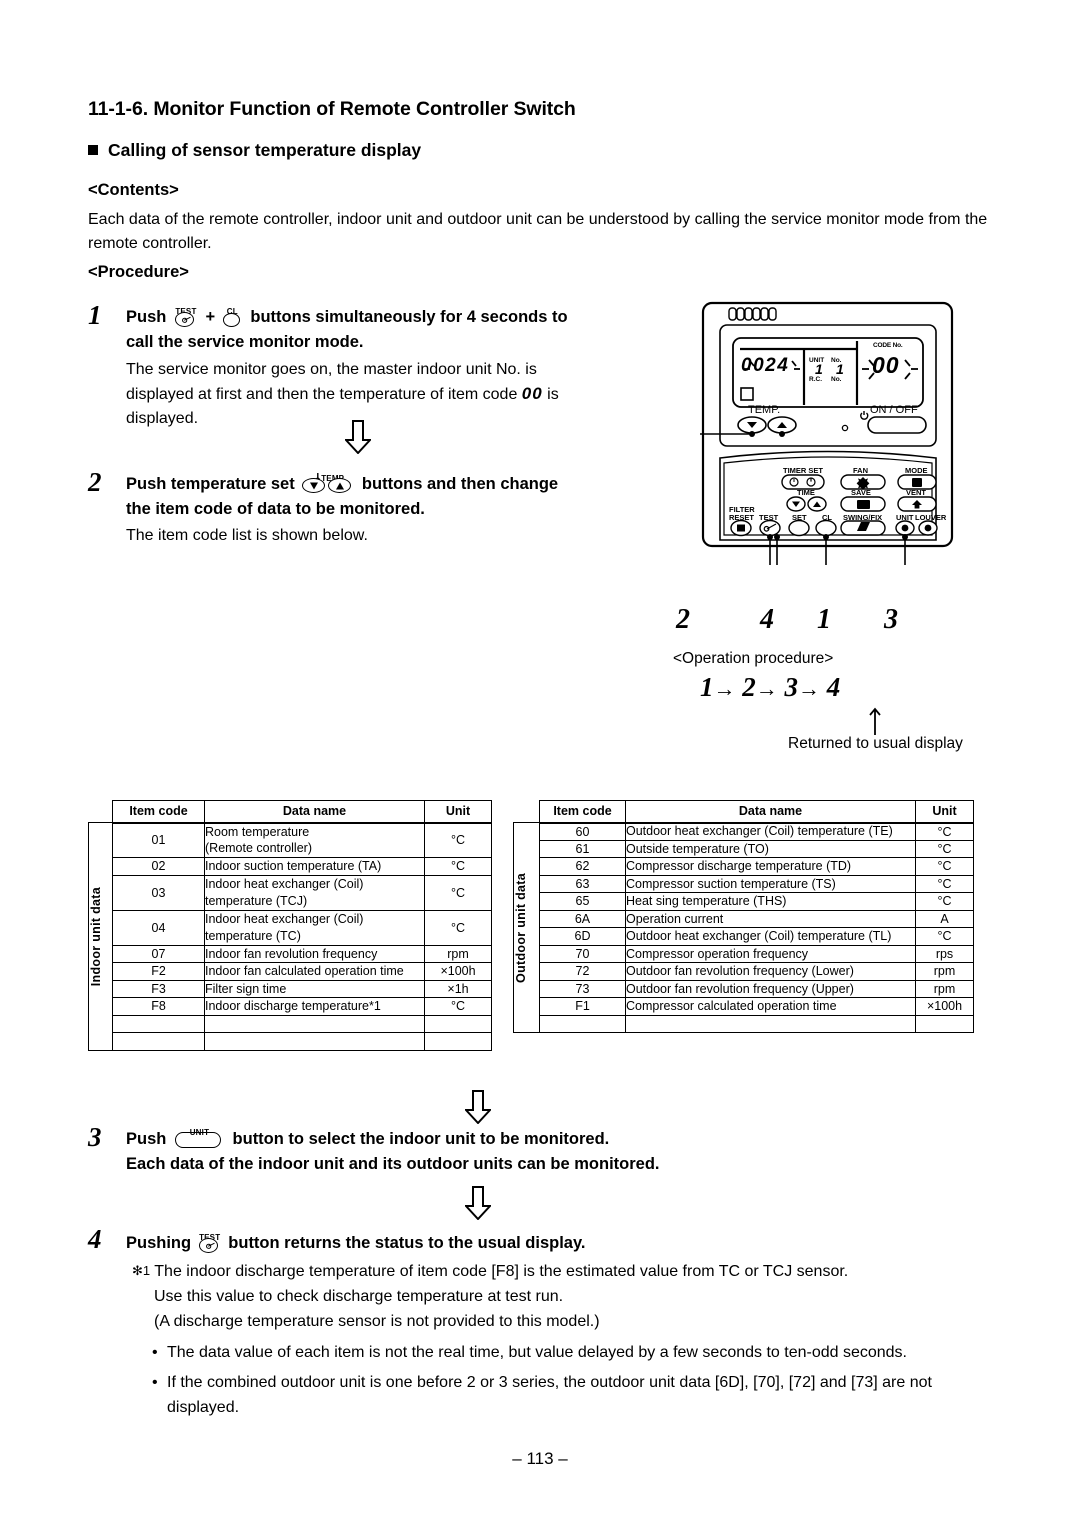 This screenshot has width=1080, height=1525. Describe the element at coordinates (582, 971) in the screenshot. I see `outdoor-code-8: 72` at that location.